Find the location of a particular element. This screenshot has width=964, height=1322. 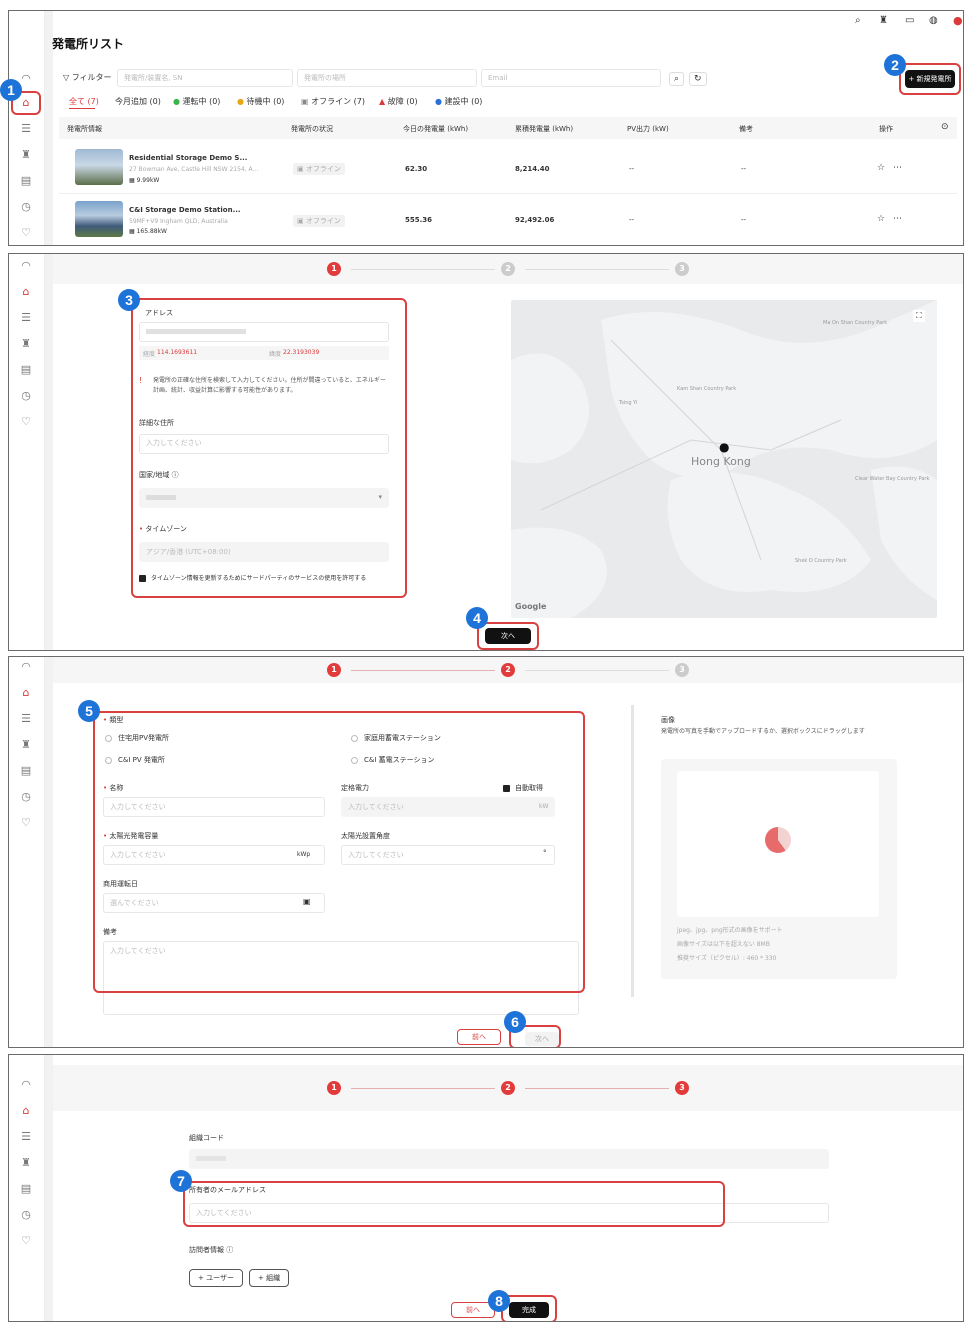

col-status: 発電所の状況 is located at coordinates (312, 129).